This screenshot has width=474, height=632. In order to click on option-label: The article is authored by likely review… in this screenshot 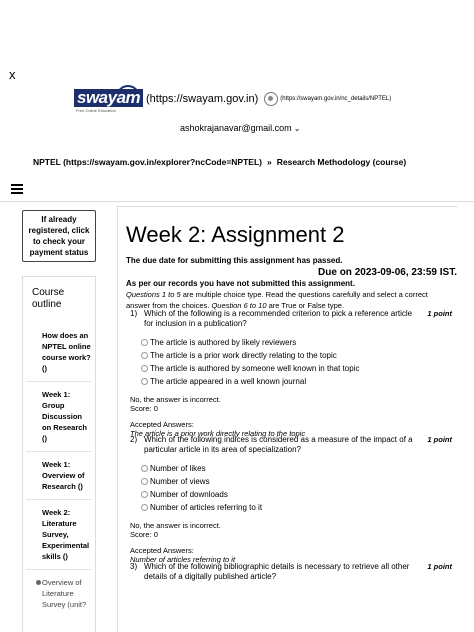, I will do `click(223, 342)`.